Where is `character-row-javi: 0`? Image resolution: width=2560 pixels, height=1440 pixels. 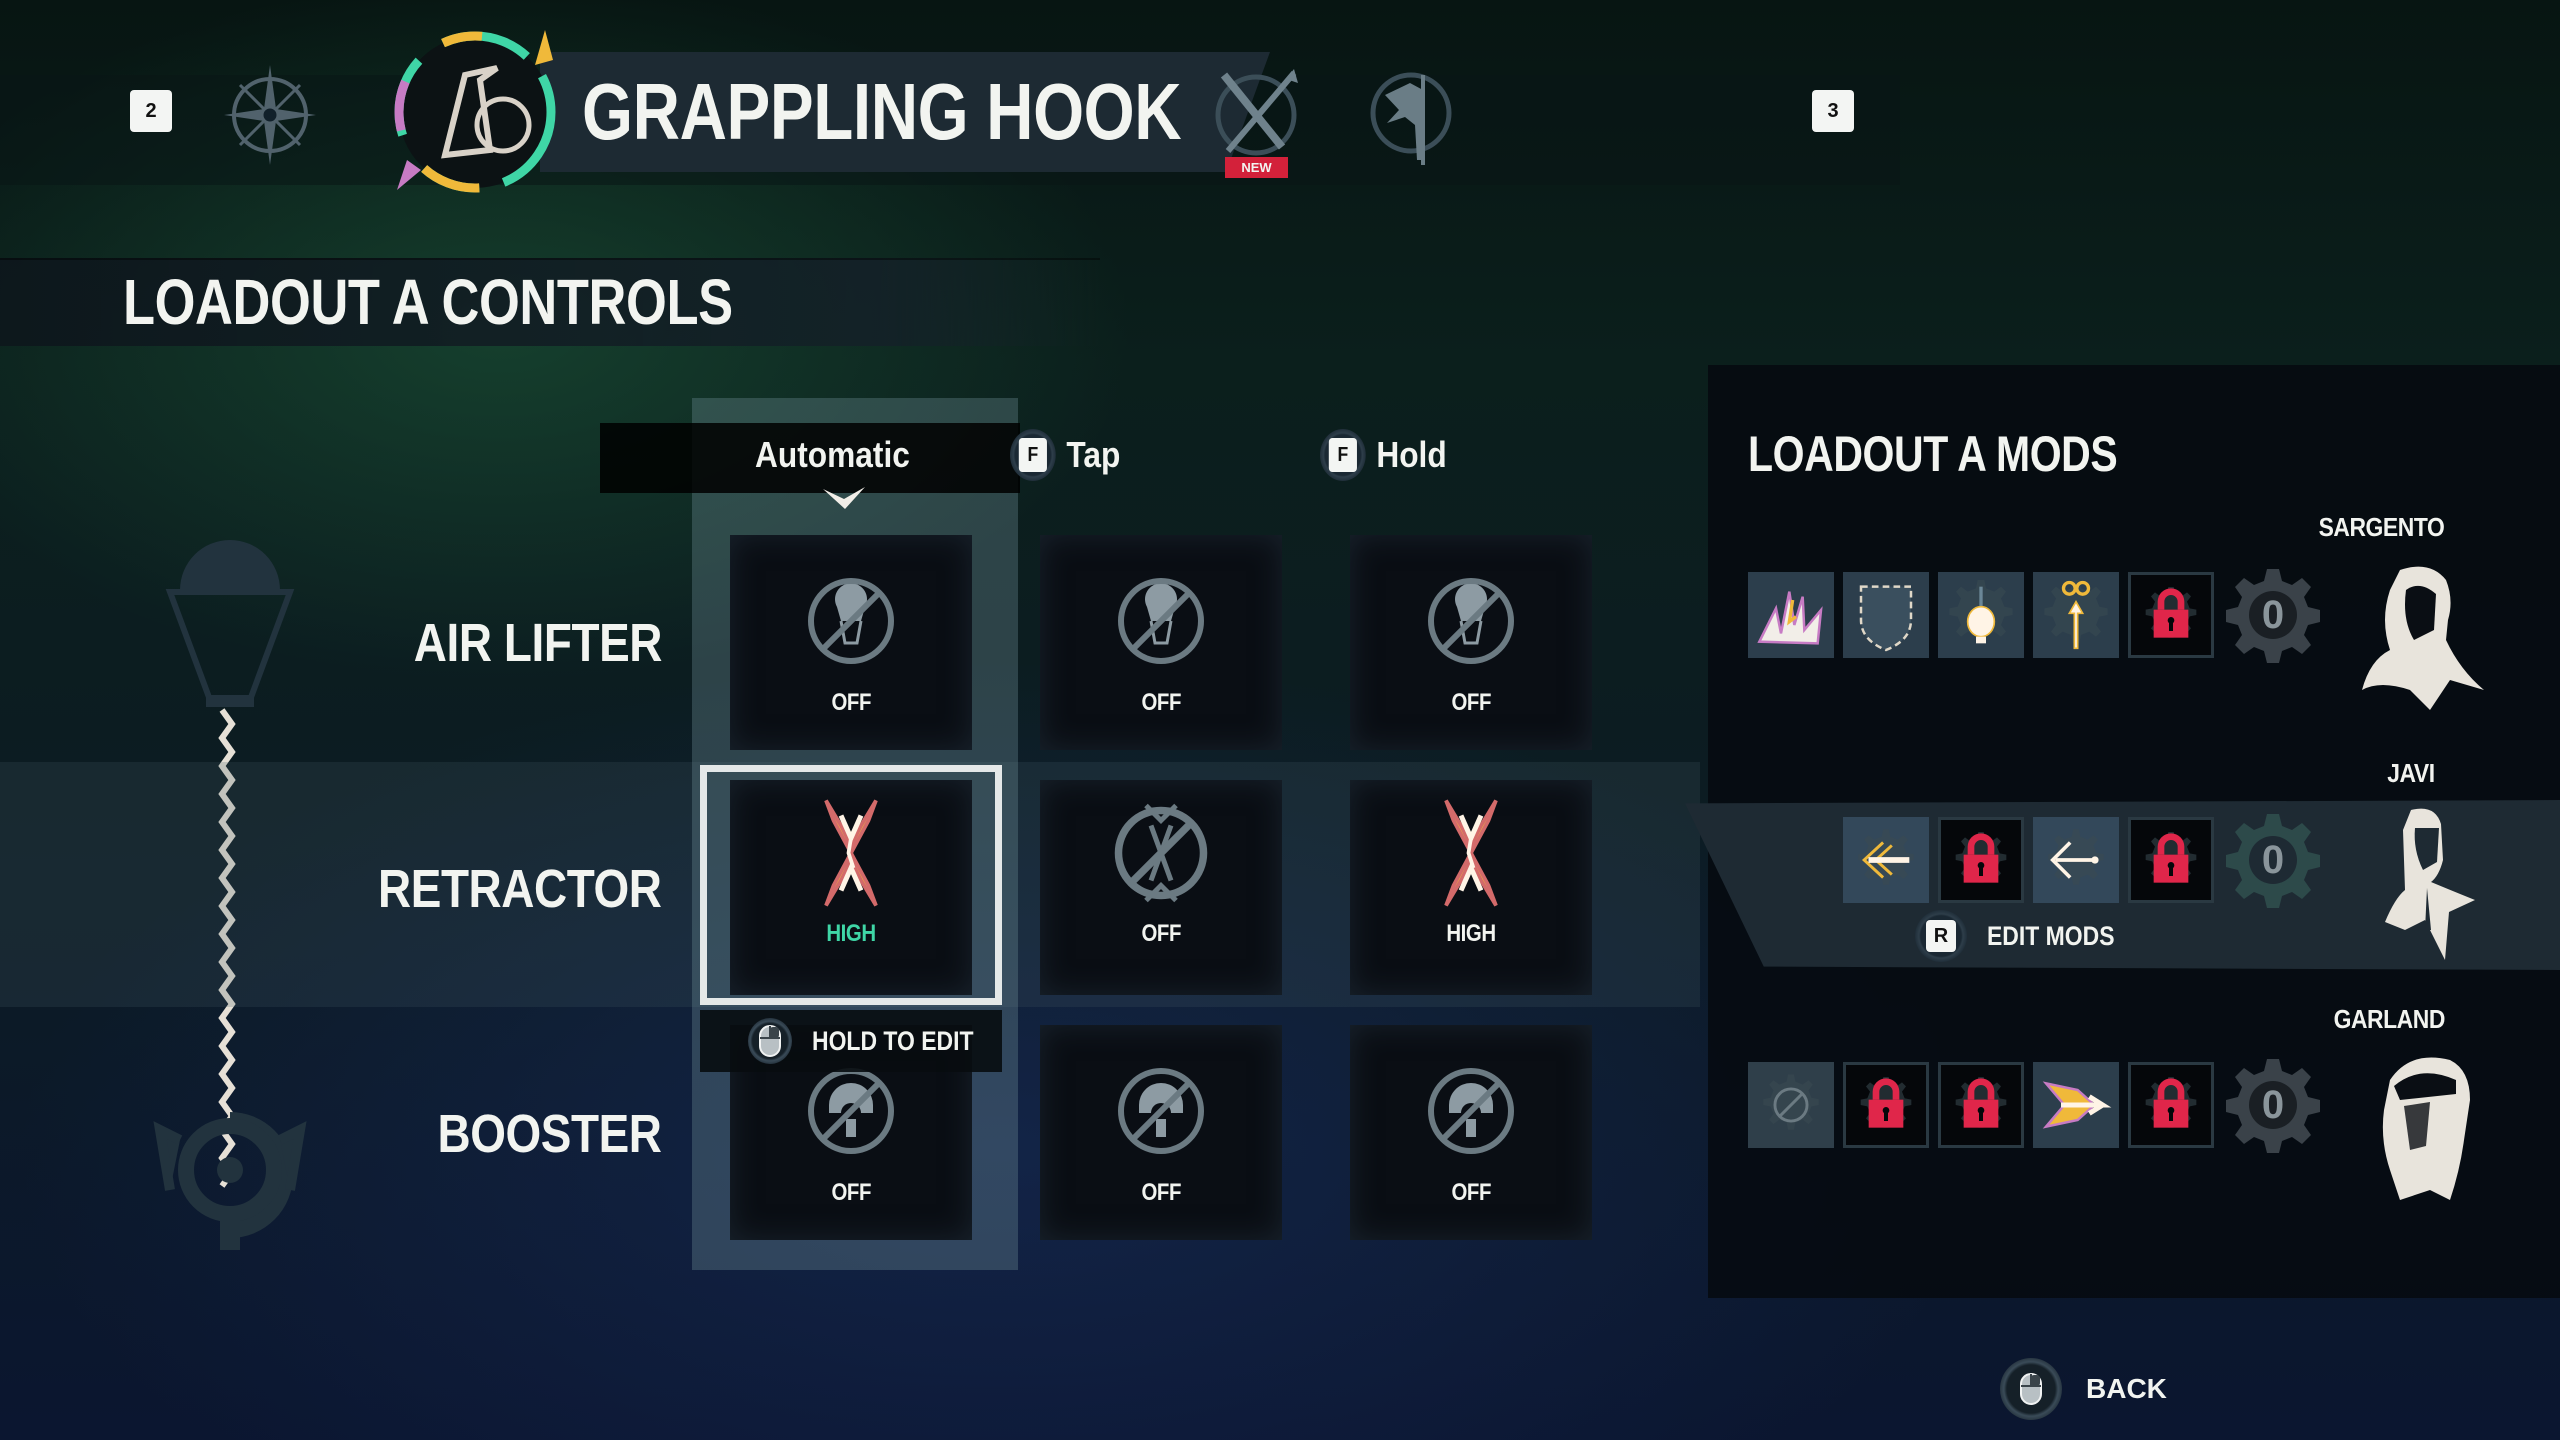 character-row-javi: 0 is located at coordinates (2083, 860).